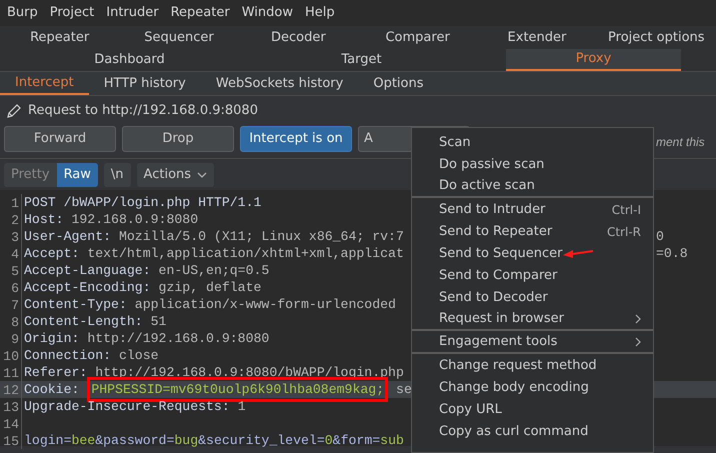  I want to click on code-text: close, so click(138, 355).